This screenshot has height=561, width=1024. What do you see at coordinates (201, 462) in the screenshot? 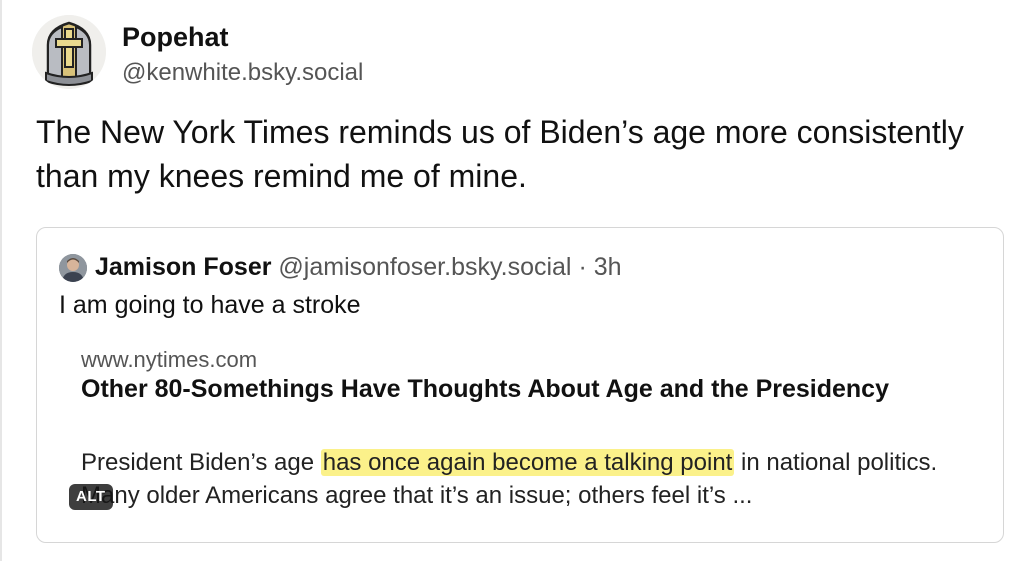
I see `link-description-start: President Biden’s age` at bounding box center [201, 462].